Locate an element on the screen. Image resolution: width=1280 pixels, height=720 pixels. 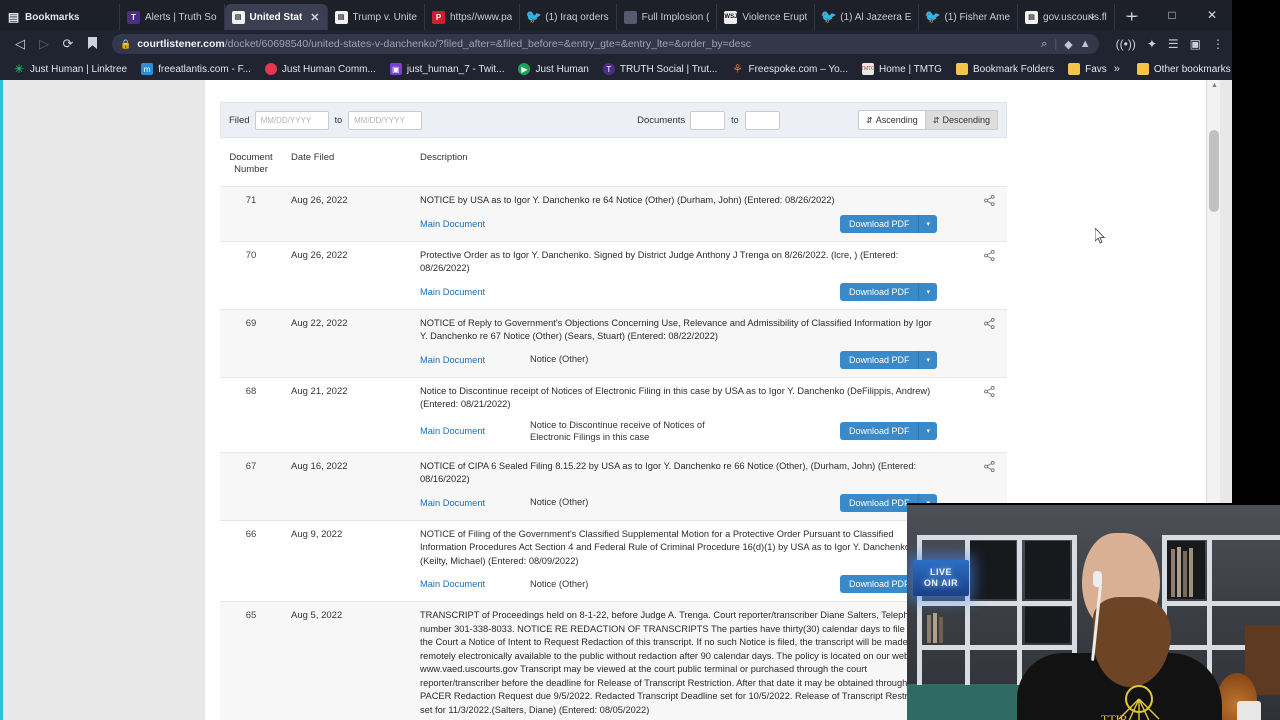
reload-icon: ⟳ is located at coordinates (68, 44).